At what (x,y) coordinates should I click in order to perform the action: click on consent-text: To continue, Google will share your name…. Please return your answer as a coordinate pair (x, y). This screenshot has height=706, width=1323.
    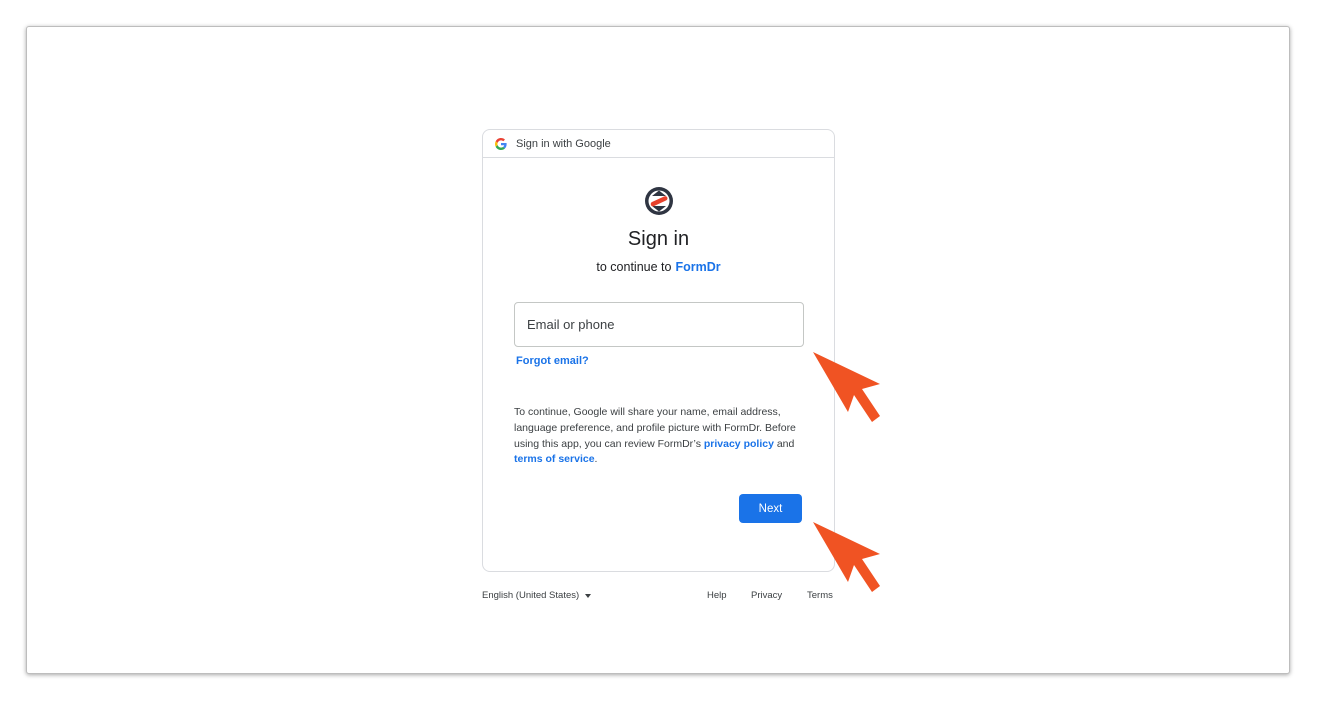
    Looking at the image, I should click on (661, 436).